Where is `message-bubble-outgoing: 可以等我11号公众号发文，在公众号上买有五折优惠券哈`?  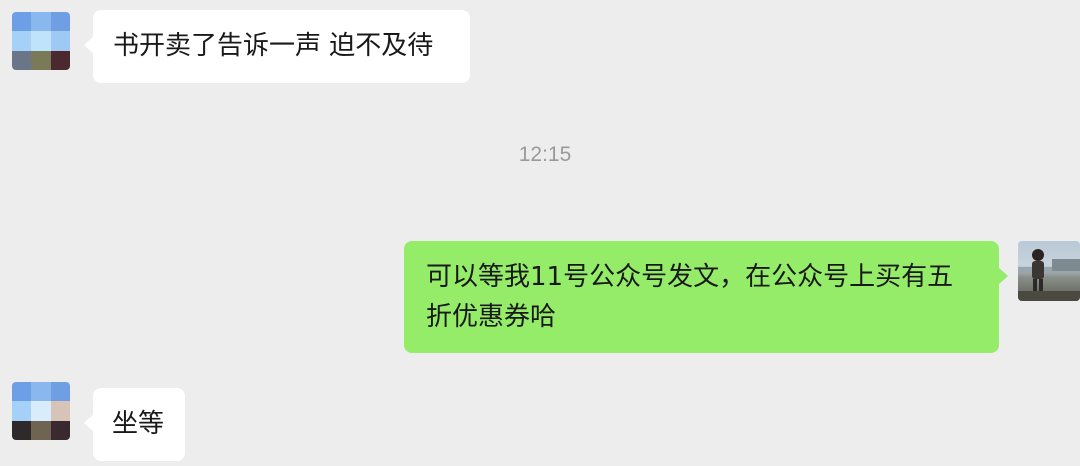
message-bubble-outgoing: 可以等我11号公众号发文，在公众号上买有五折优惠券哈 is located at coordinates (706, 297).